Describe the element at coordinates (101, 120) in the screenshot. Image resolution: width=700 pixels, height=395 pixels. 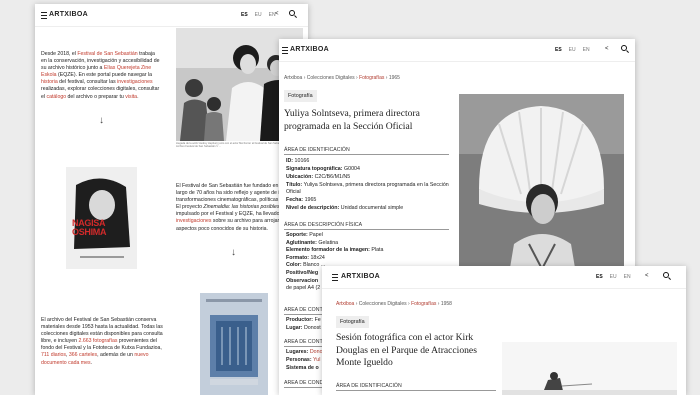
I see `arrow-down-icon: ↓` at that location.